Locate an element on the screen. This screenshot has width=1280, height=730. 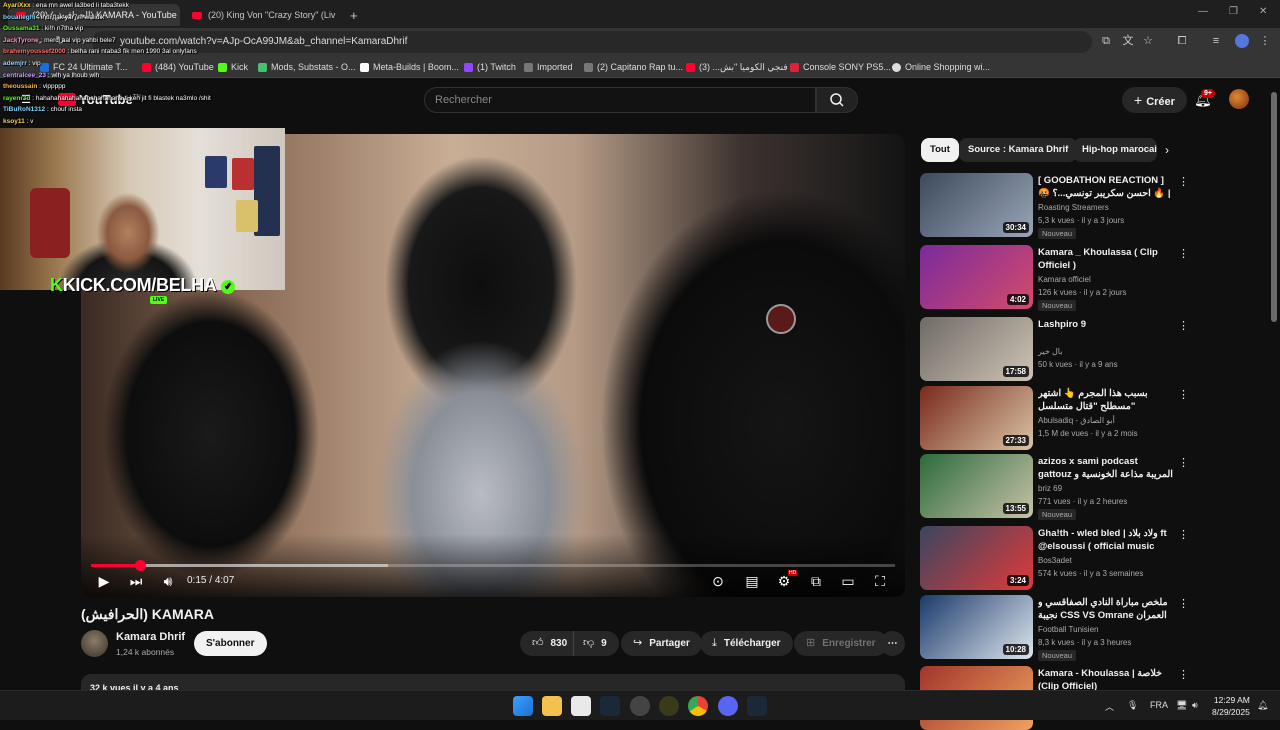
menu-icon: ⋮ is located at coordinates (1265, 41).